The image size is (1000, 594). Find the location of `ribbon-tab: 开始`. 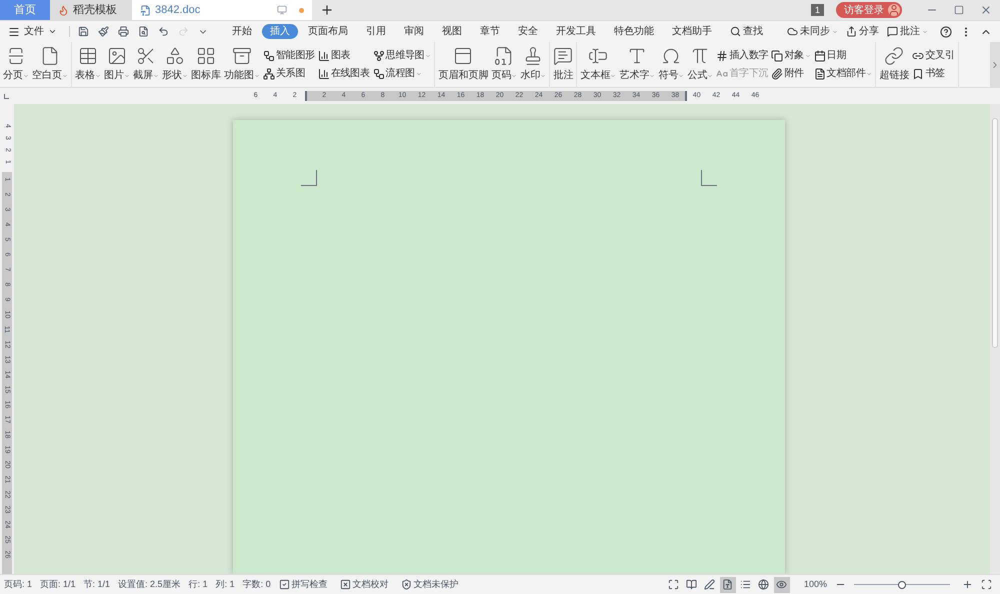

ribbon-tab: 开始 is located at coordinates (242, 31).